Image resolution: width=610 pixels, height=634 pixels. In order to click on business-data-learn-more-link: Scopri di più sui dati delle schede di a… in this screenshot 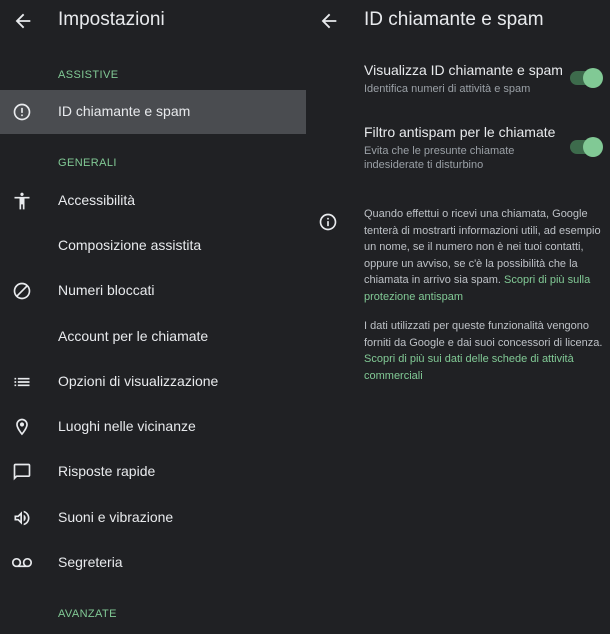, I will do `click(469, 367)`.